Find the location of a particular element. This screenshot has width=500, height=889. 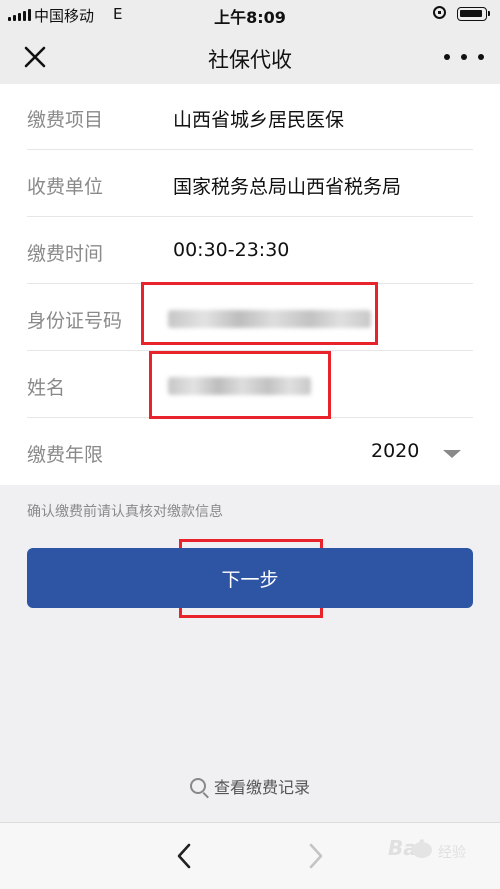

records-label: 查看缴费记录 is located at coordinates (261, 787).